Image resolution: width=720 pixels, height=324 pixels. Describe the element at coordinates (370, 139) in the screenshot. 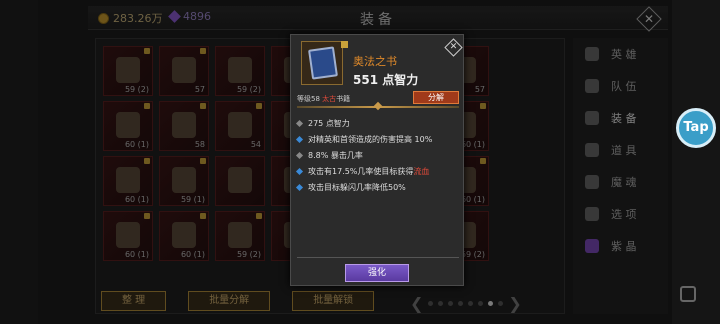

I see `stat-text: 对精英和首领造成的伤害提高 10%` at that location.